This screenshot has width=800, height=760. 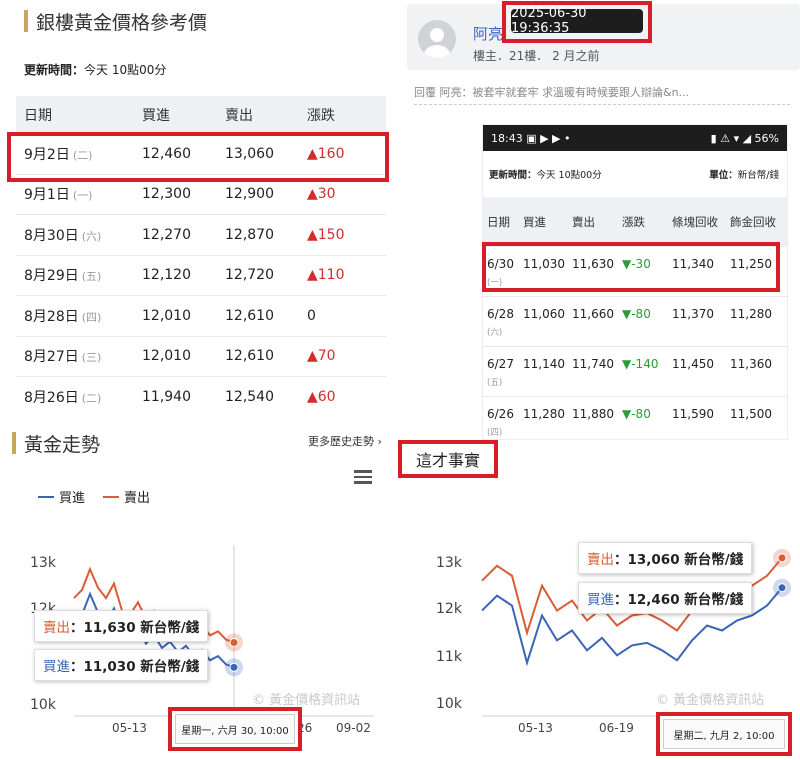 I want to click on post-meta: 樓主．21樓． 2 月之前, so click(x=536, y=56).